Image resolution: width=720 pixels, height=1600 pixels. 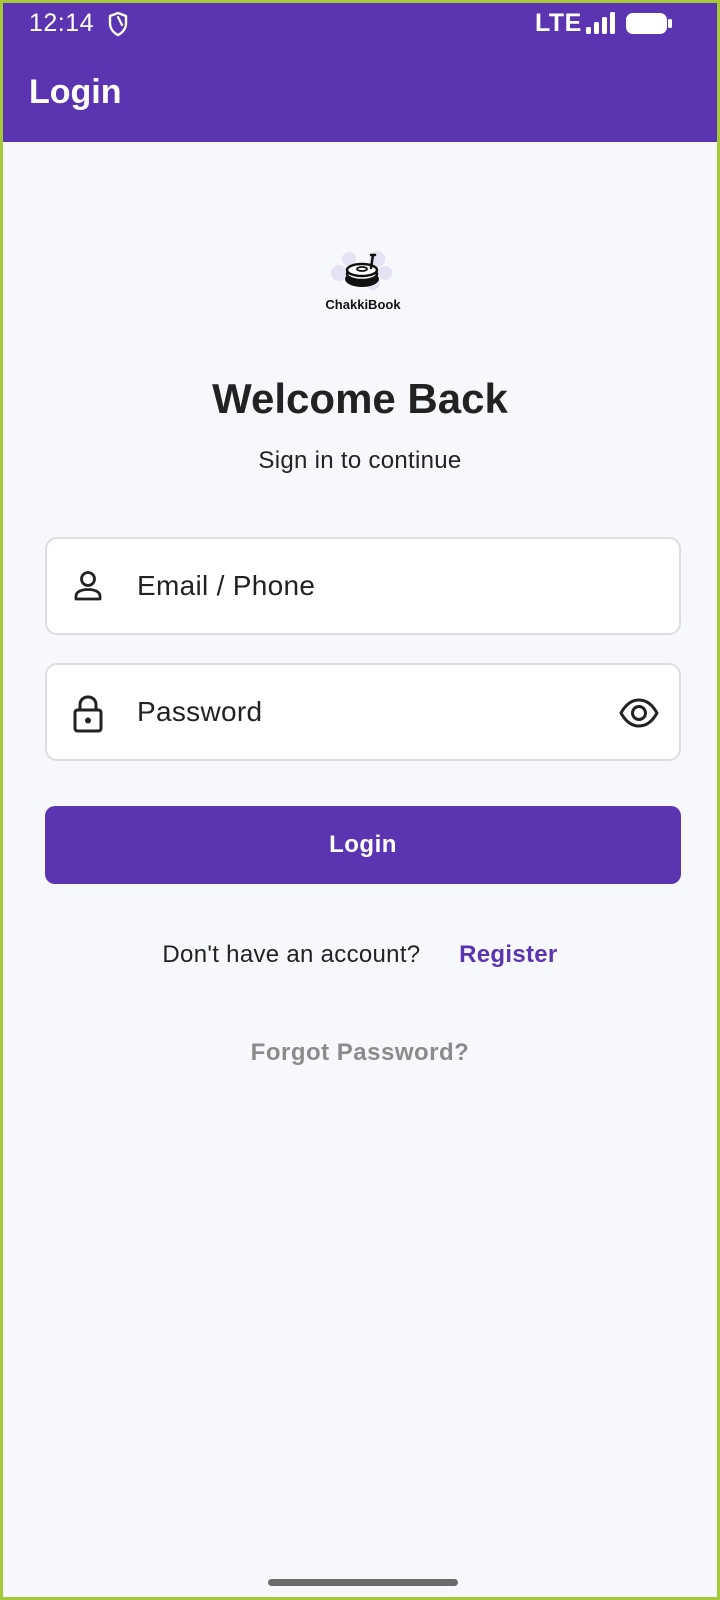 I want to click on register-link: Register, so click(x=508, y=954).